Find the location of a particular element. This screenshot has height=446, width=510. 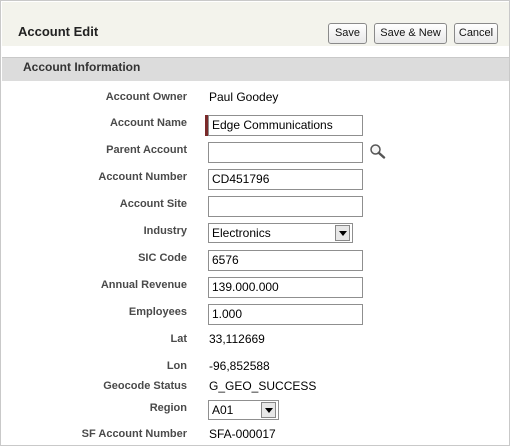

account-site-label: Account Site is located at coordinates (153, 204).